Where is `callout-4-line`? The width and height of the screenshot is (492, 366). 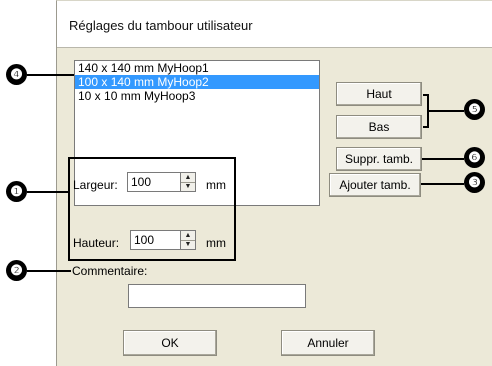
callout-4-line is located at coordinates (50, 75).